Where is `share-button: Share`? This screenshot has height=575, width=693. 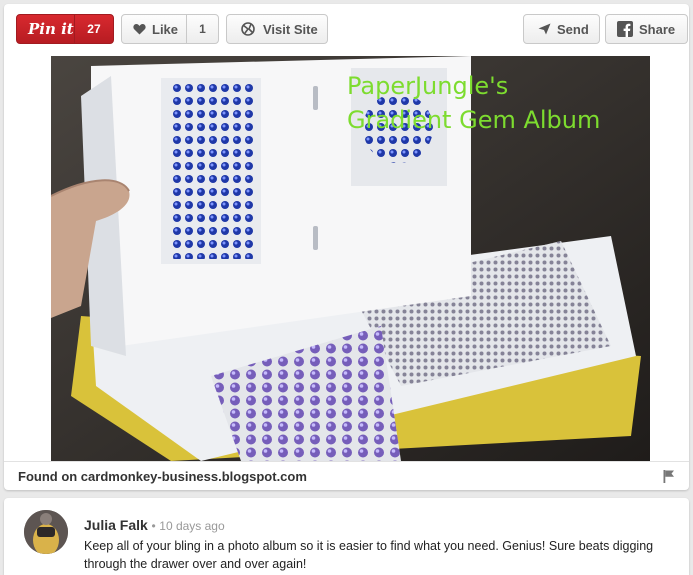
share-button: Share is located at coordinates (646, 29).